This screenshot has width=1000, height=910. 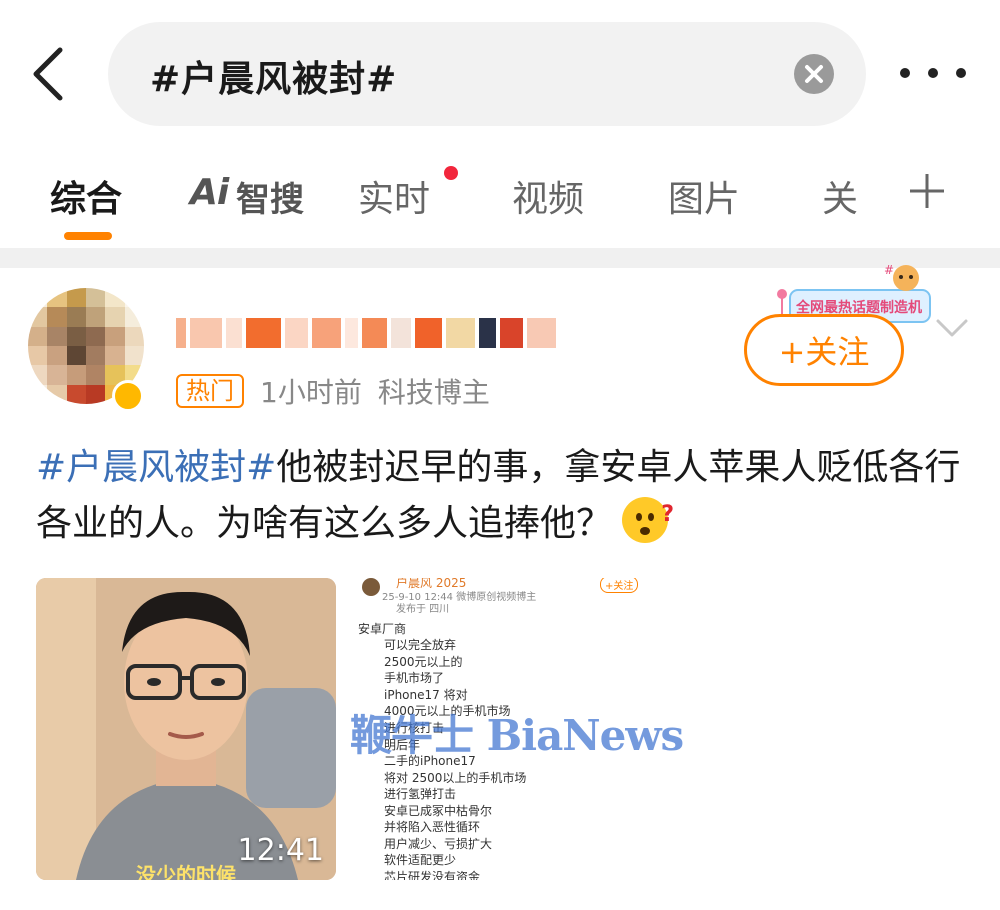 I want to click on search-tabs: 综合 Ai 智搜 实时 视频 图片 关, so click(x=500, y=194).